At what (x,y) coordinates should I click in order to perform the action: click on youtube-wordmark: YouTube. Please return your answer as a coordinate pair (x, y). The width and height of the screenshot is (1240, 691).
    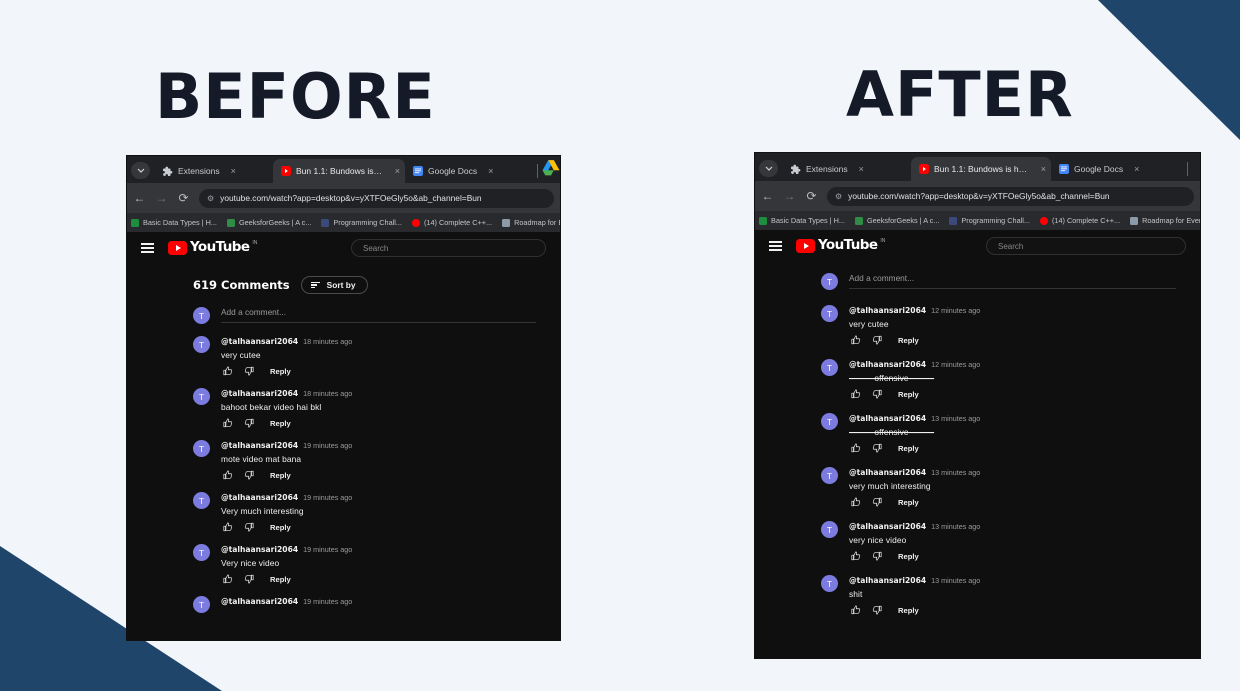
    Looking at the image, I should click on (848, 245).